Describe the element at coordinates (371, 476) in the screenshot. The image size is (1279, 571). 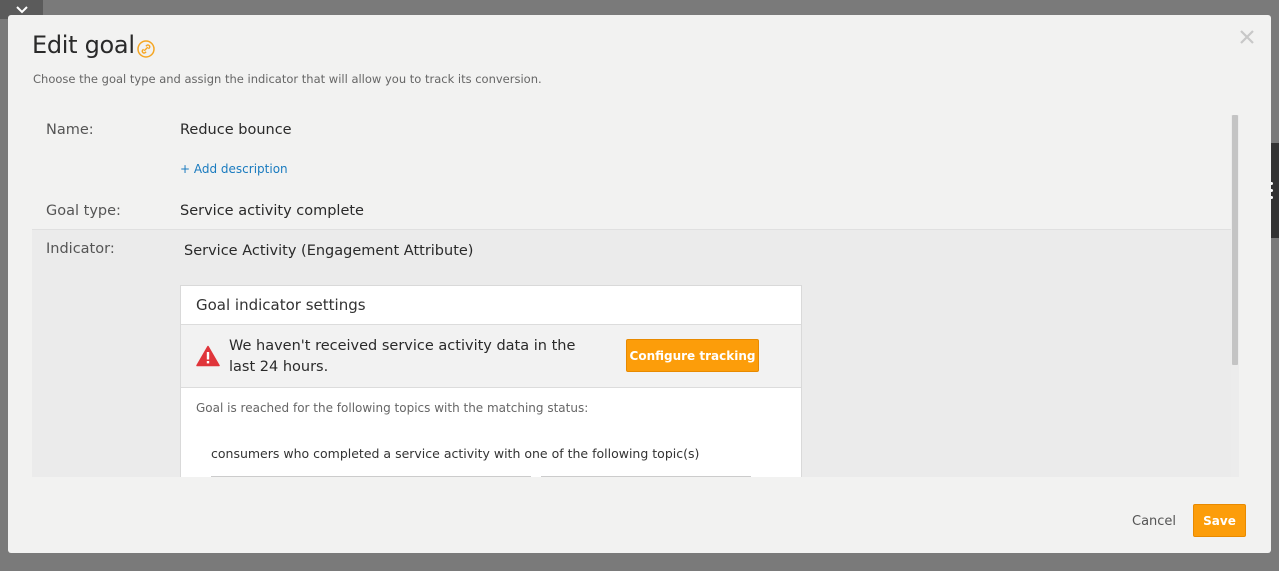
I see `topic-select` at that location.